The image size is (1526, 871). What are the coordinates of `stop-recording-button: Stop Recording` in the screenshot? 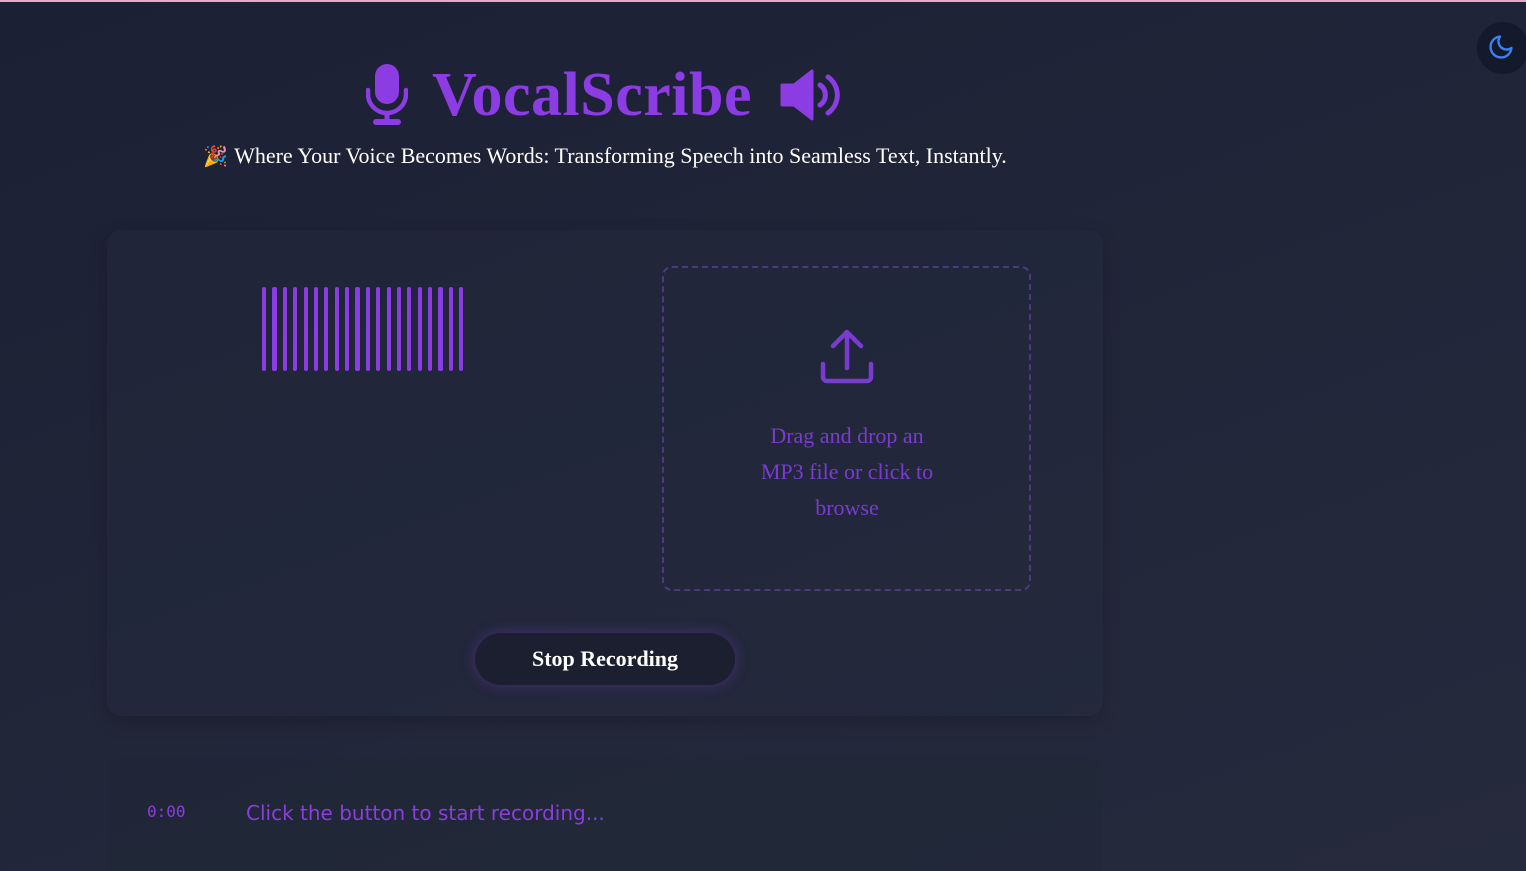 It's located at (605, 659).